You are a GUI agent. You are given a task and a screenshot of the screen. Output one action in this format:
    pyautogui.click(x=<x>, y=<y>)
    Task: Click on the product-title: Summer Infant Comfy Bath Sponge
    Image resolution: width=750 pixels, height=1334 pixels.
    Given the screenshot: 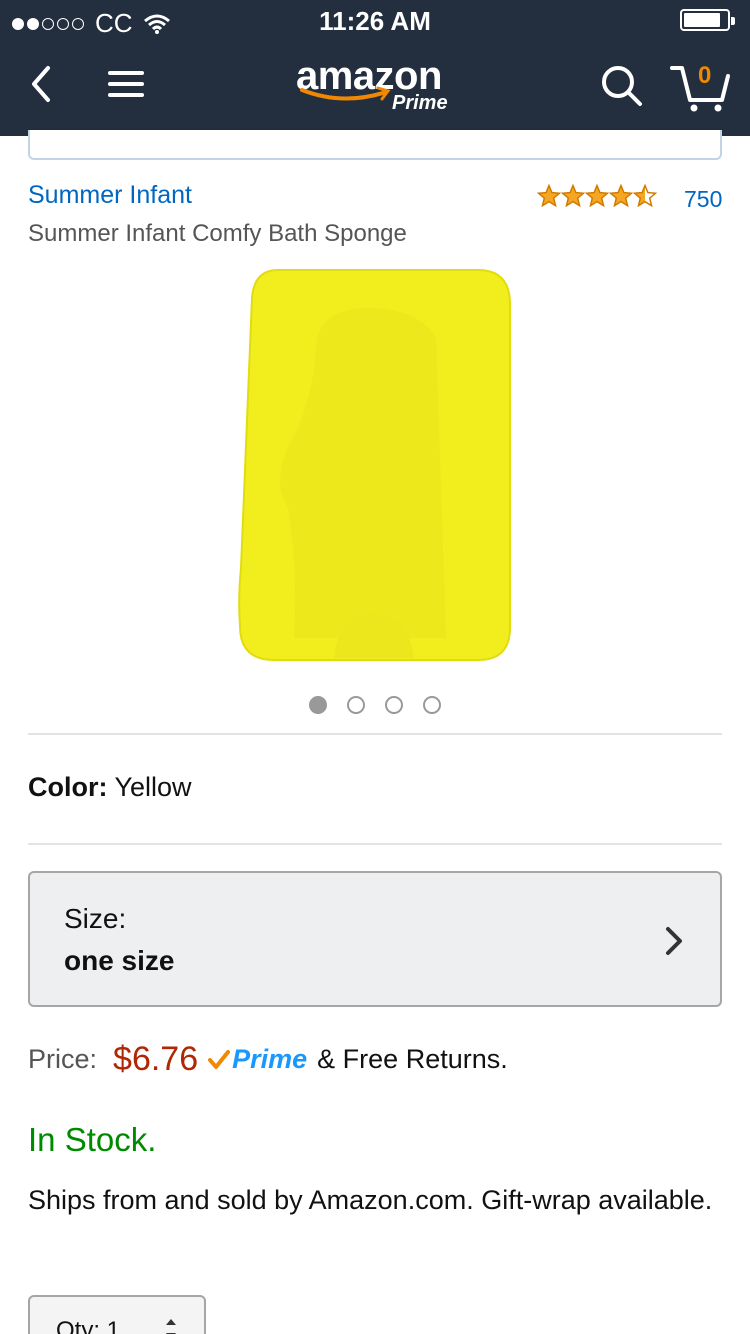 What is the action you would take?
    pyautogui.click(x=217, y=233)
    